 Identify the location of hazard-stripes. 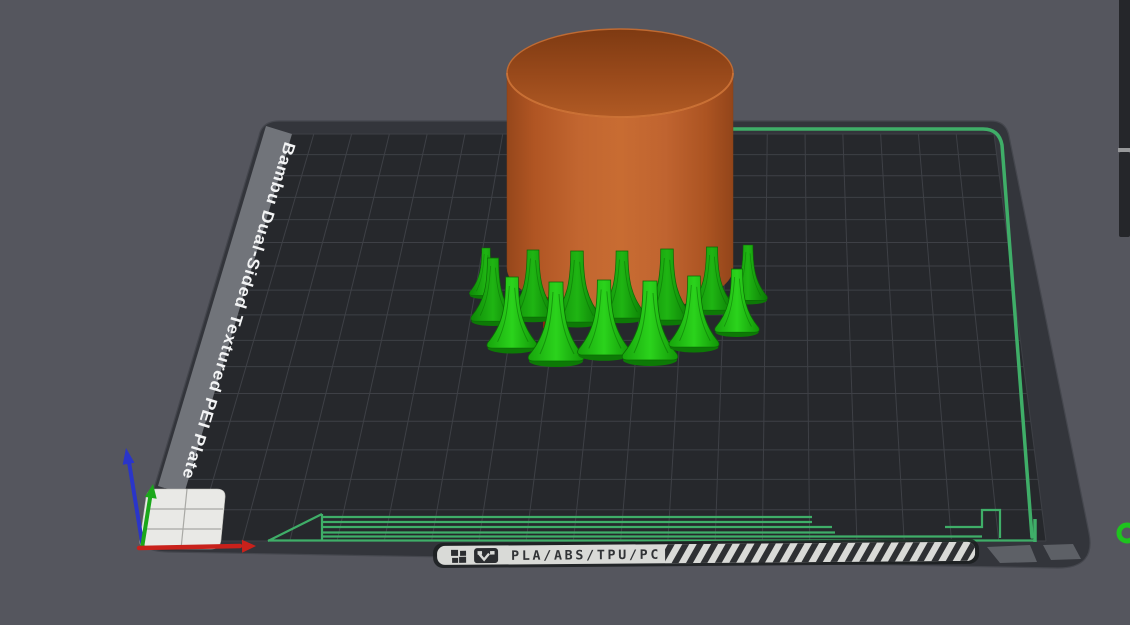
(820, 552).